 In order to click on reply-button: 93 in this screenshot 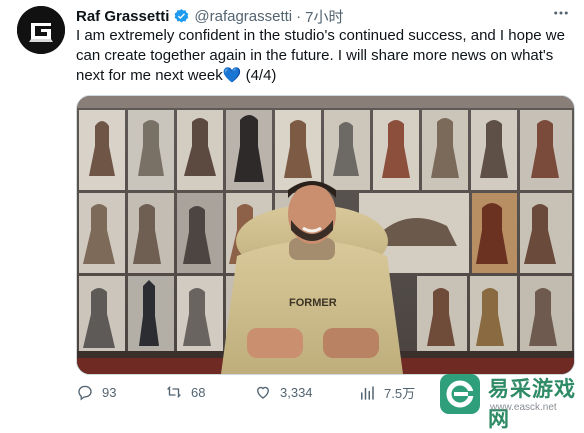, I will do `click(96, 392)`.